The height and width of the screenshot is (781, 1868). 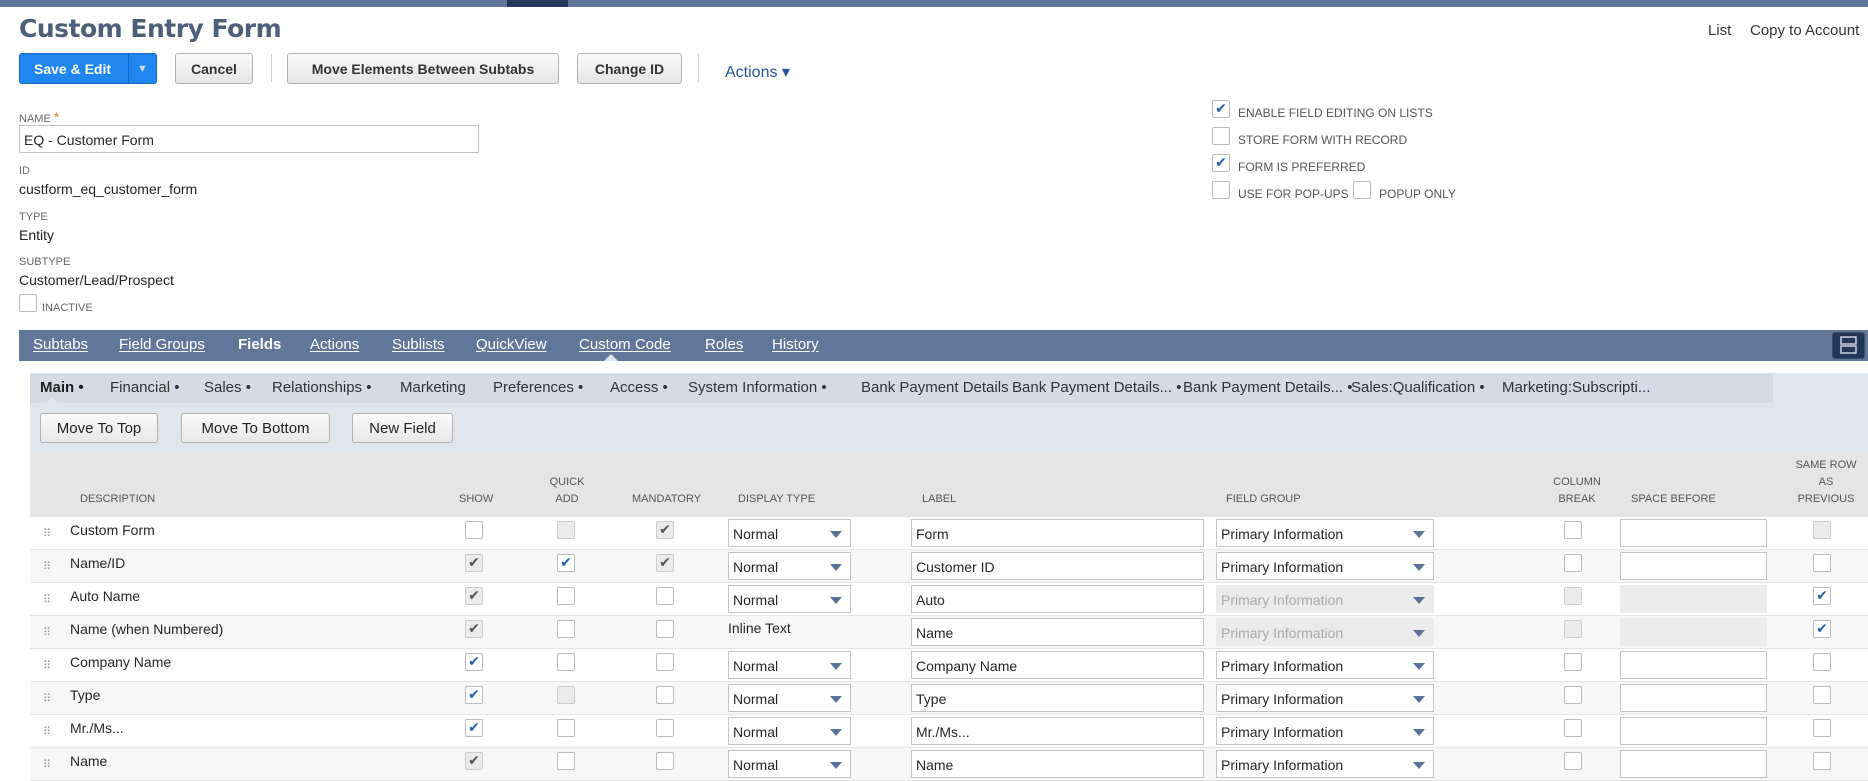 What do you see at coordinates (511, 344) in the screenshot?
I see `tab-quickview: QuickView` at bounding box center [511, 344].